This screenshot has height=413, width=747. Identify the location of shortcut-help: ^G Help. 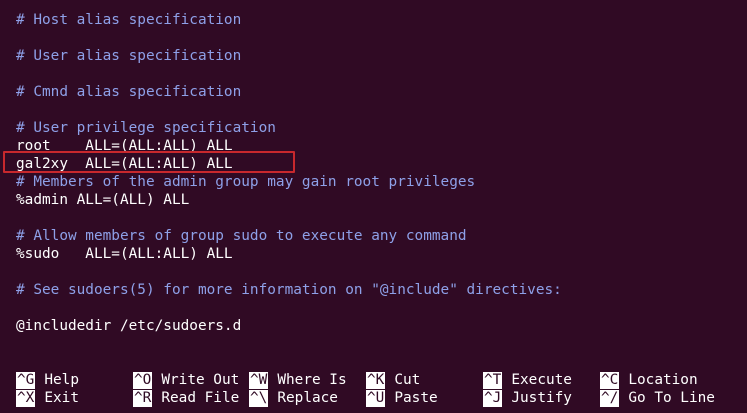
(47, 380).